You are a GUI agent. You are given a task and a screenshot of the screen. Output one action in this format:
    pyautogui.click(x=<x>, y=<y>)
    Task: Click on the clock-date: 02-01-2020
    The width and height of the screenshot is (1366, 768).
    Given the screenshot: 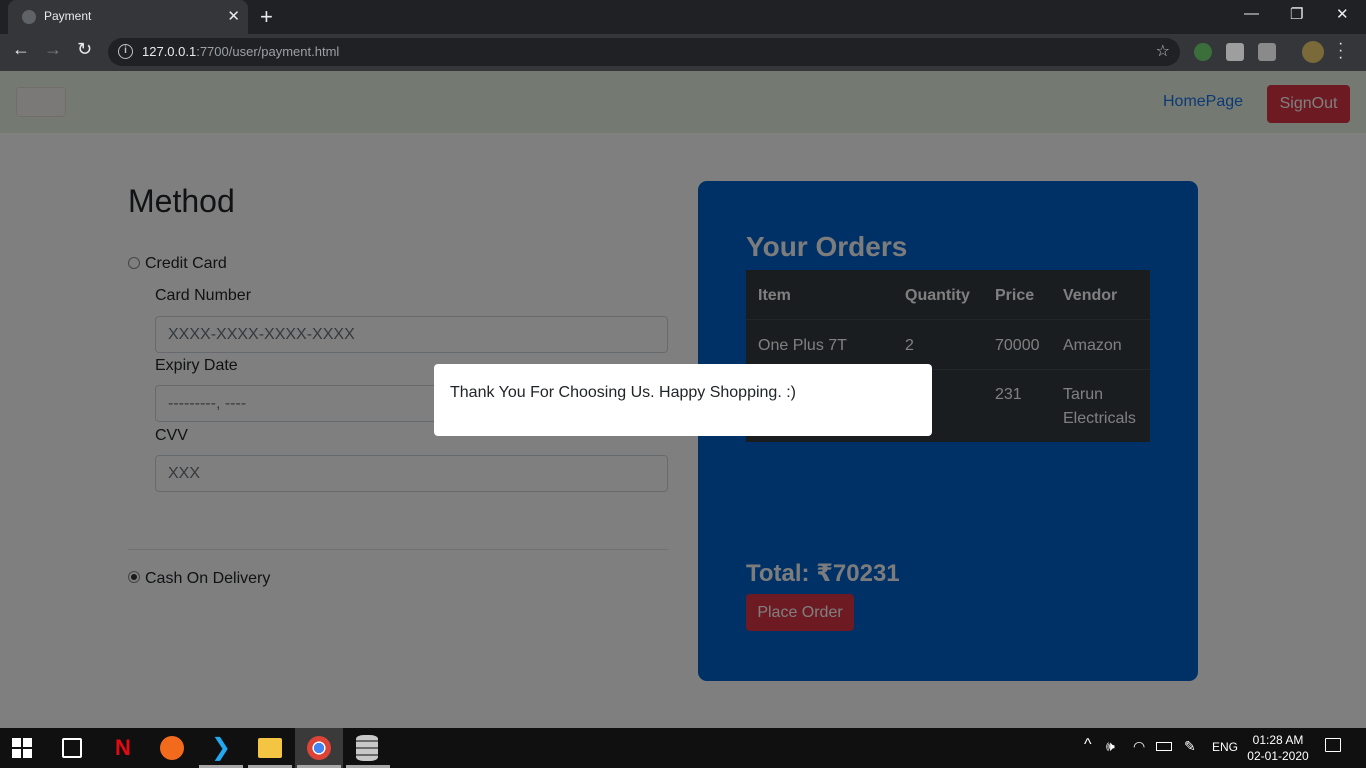 What is the action you would take?
    pyautogui.click(x=1278, y=756)
    